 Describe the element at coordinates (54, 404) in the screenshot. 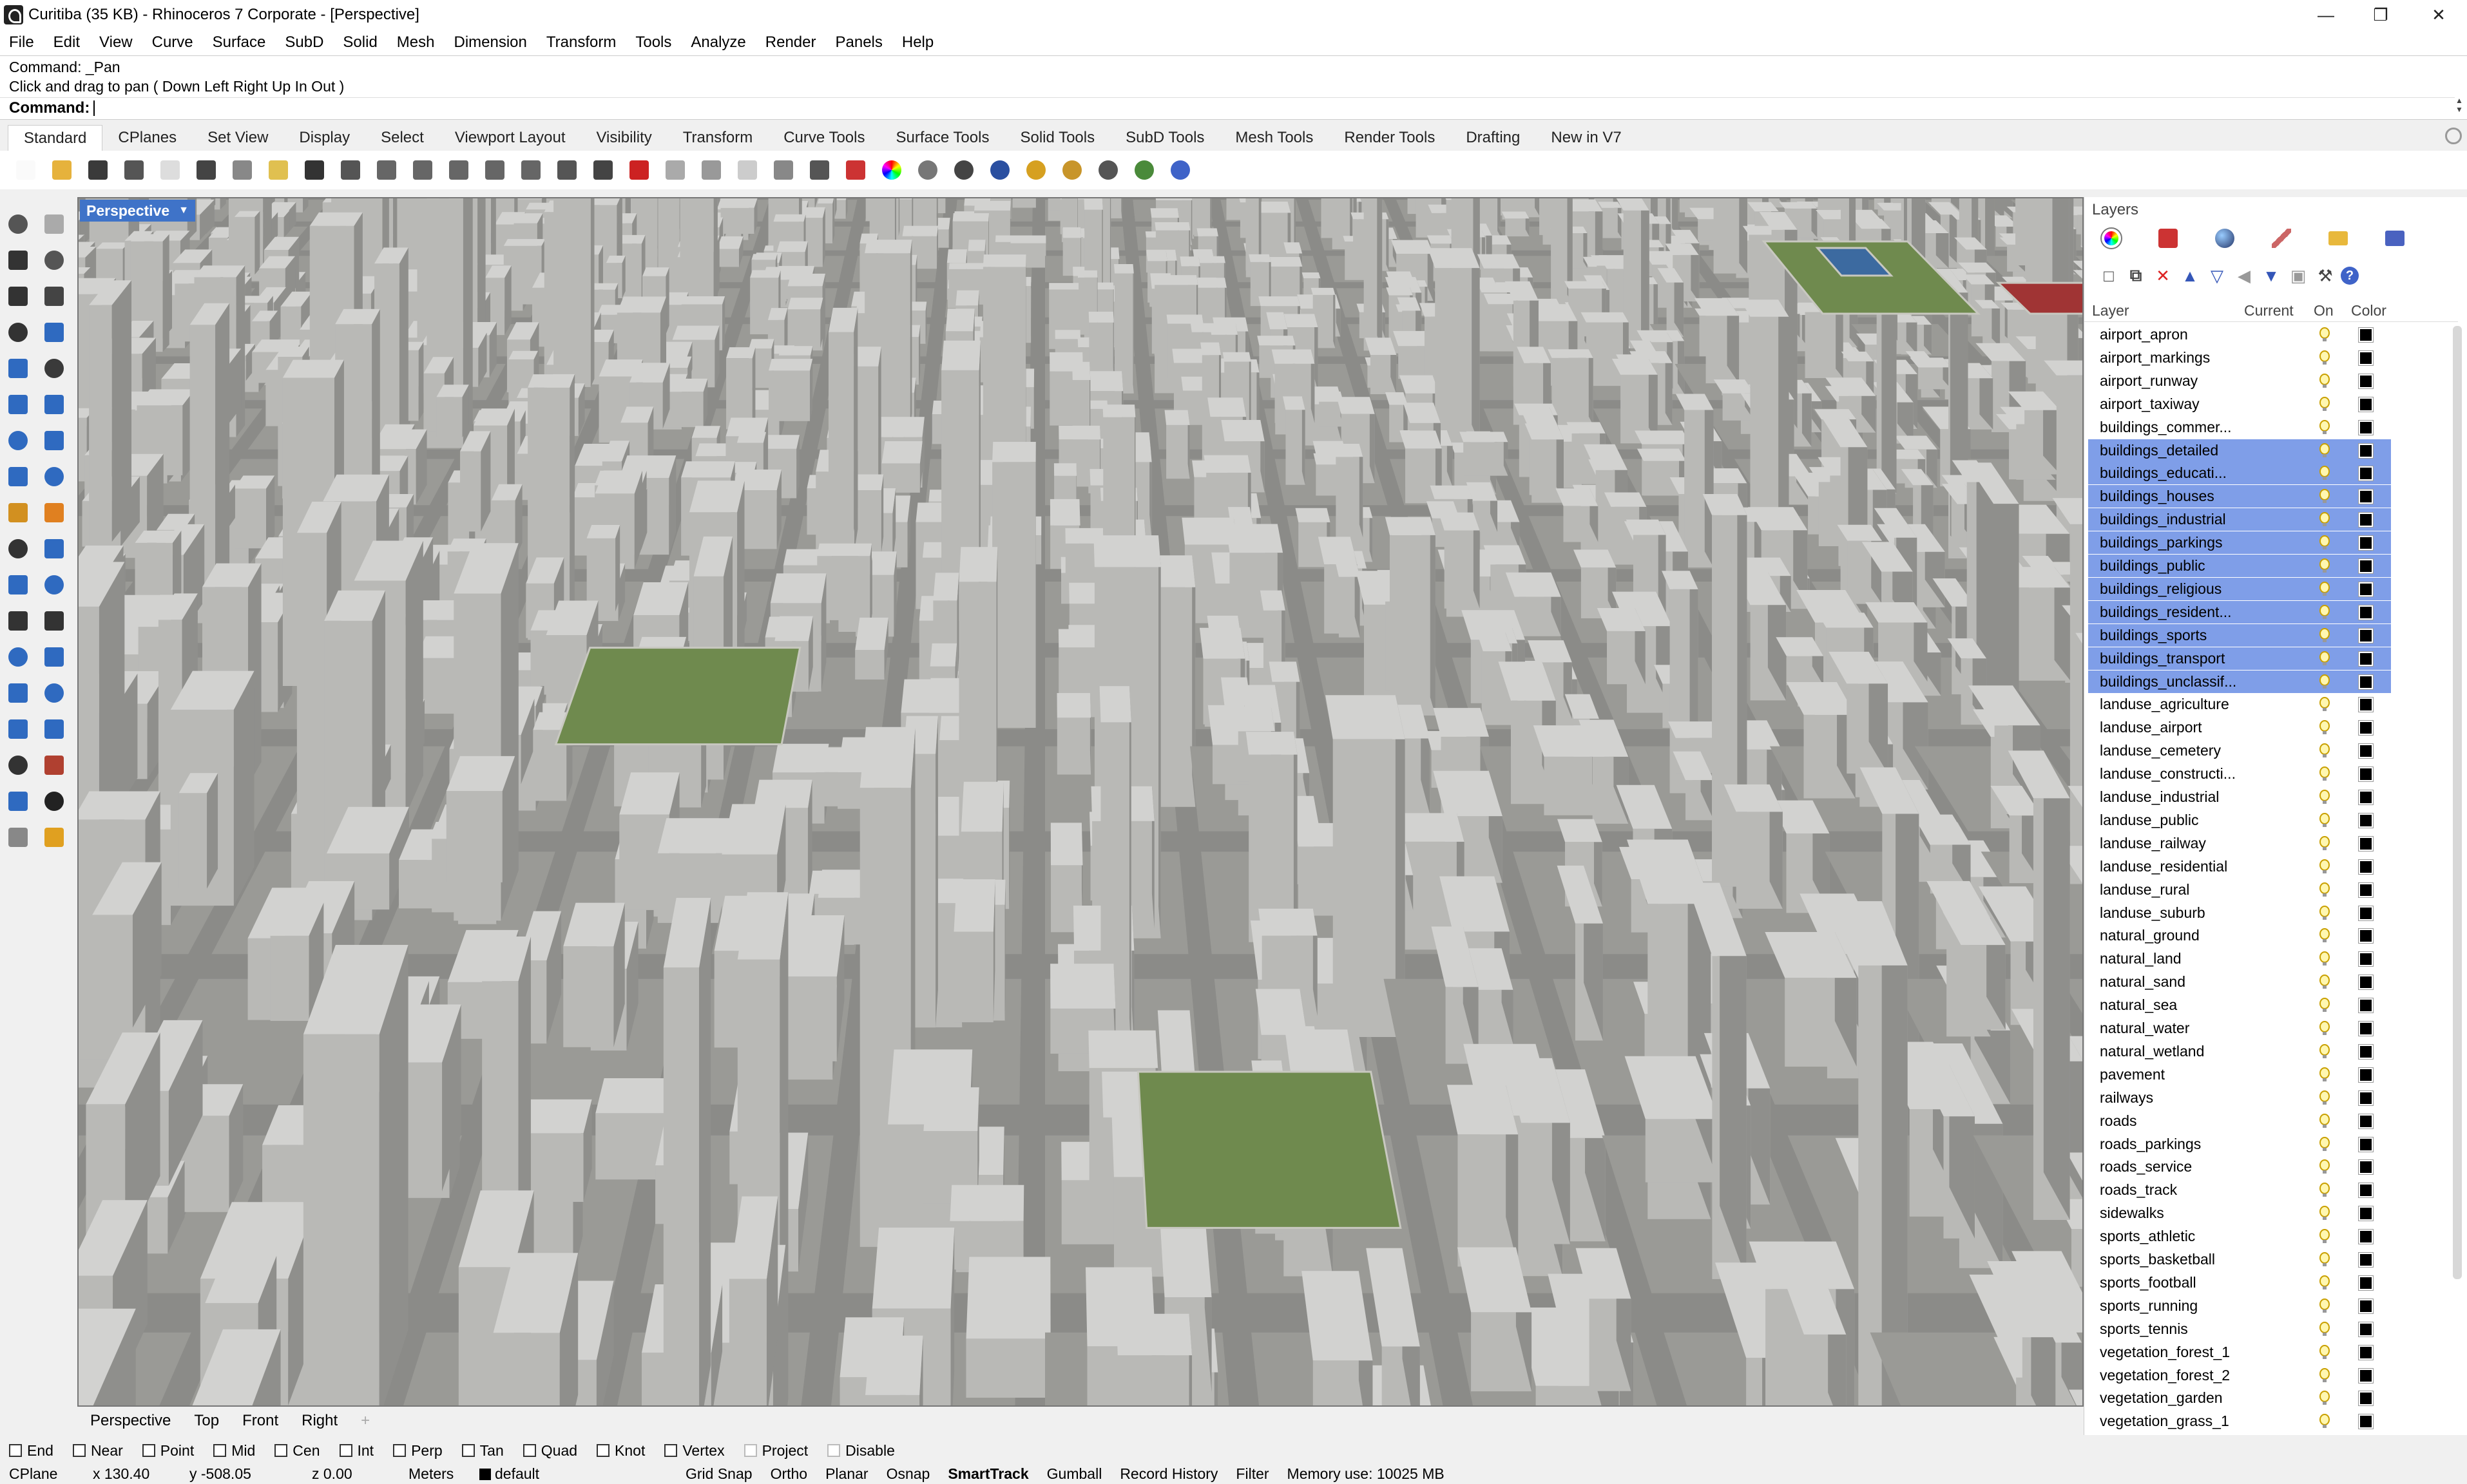

I see `extrude-icon` at that location.